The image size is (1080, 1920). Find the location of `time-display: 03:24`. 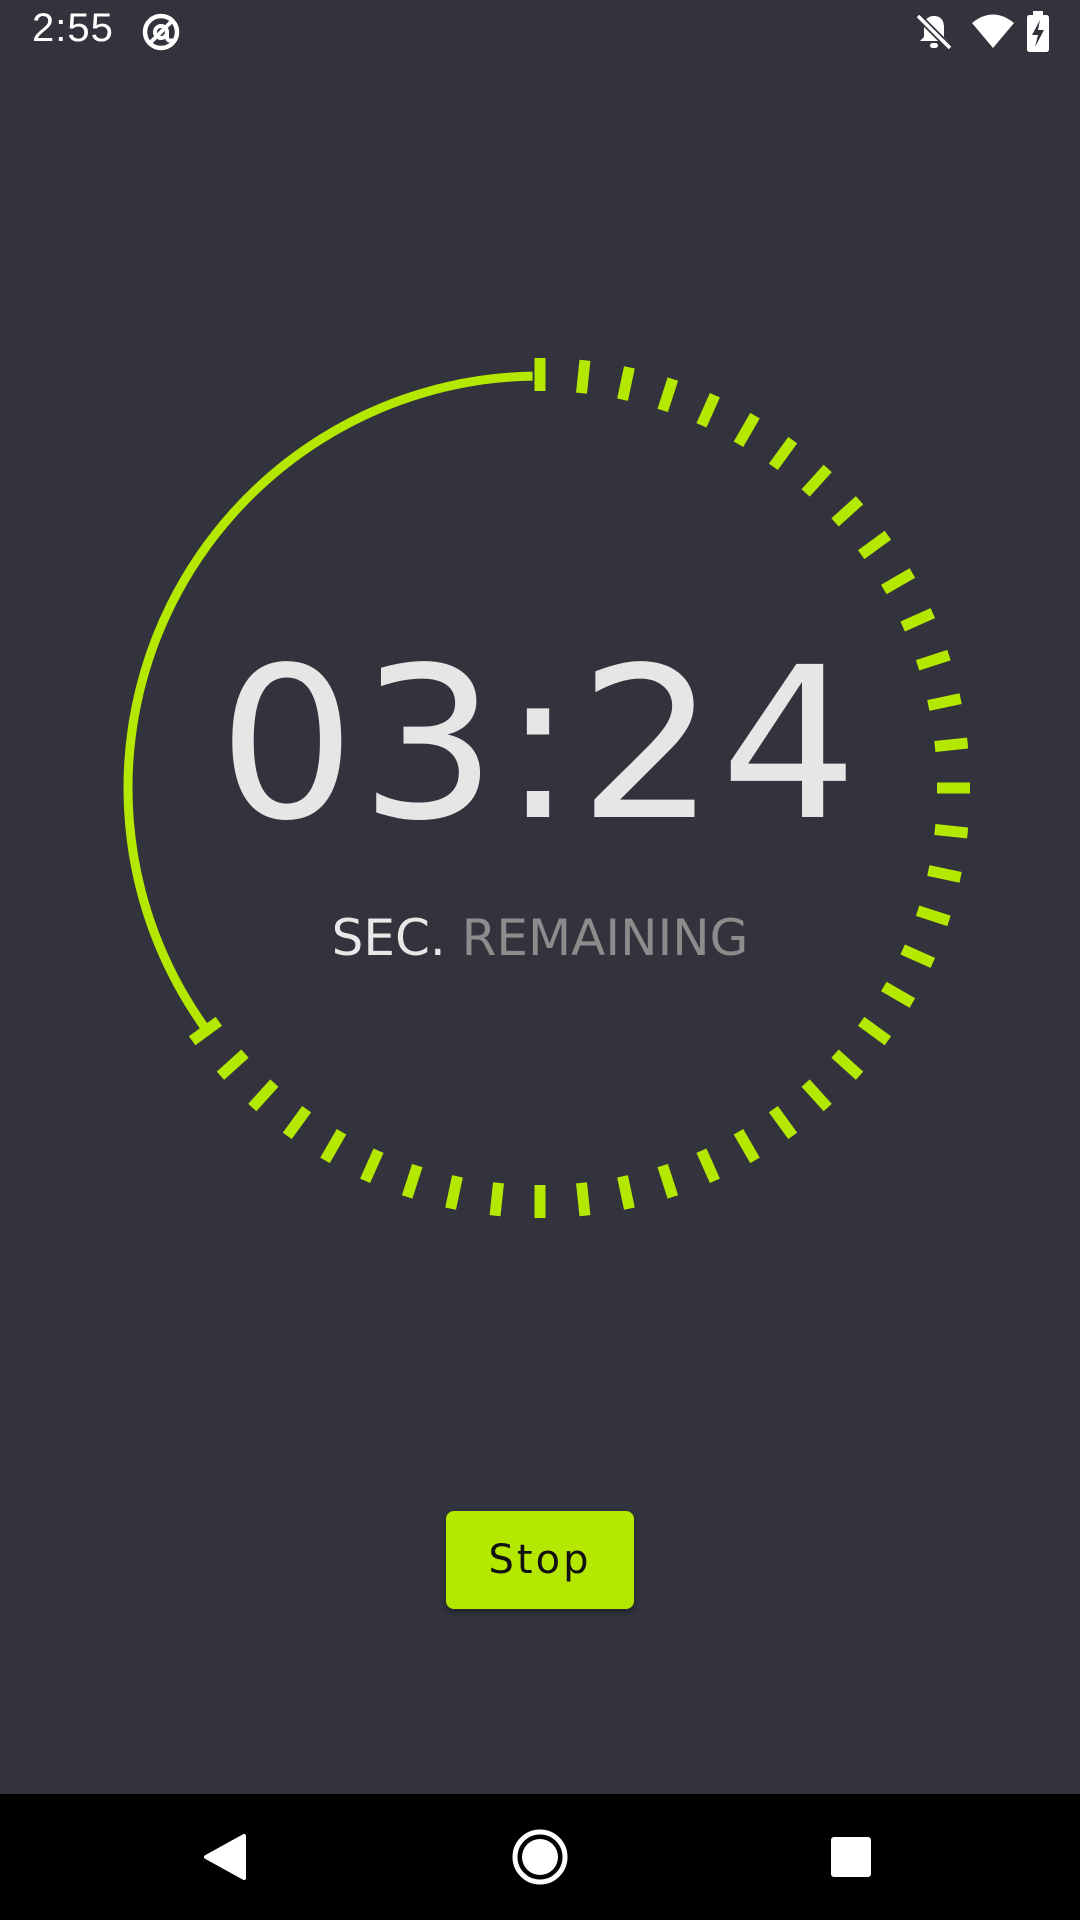

time-display: 03:24 is located at coordinates (540, 744).